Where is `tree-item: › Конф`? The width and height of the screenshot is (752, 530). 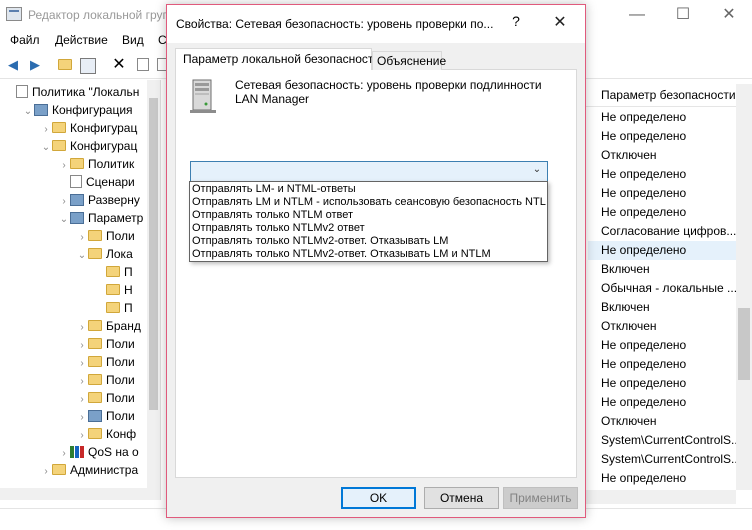
tree-item: › Конф is located at coordinates (106, 434).